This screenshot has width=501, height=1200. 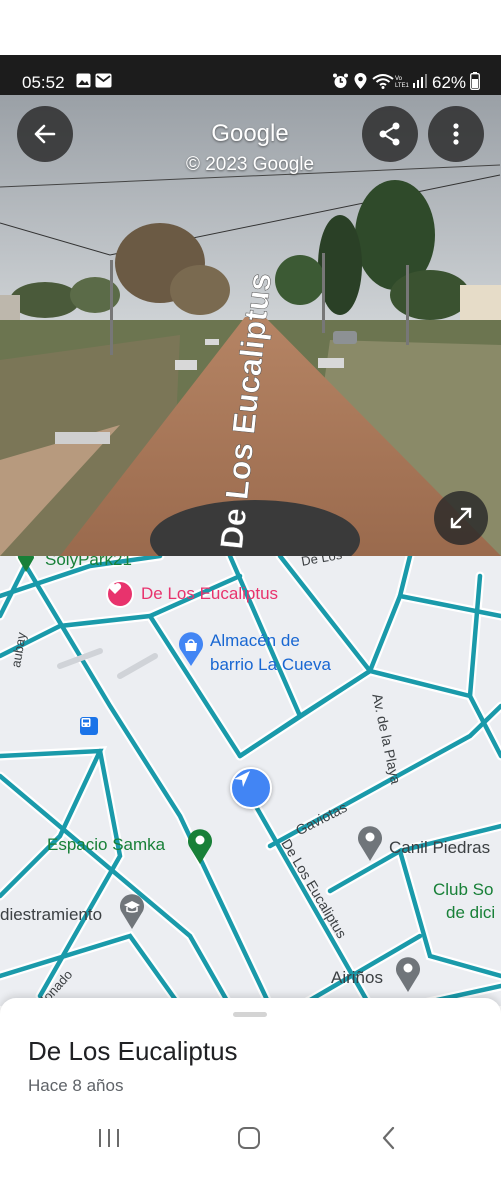 I want to click on place-title: De Los Eucaliptus, so click(x=133, y=1051).